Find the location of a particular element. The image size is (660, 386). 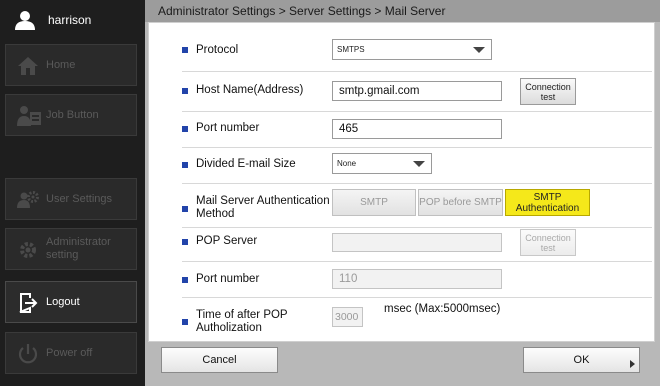

port-value: 465 is located at coordinates (349, 129).